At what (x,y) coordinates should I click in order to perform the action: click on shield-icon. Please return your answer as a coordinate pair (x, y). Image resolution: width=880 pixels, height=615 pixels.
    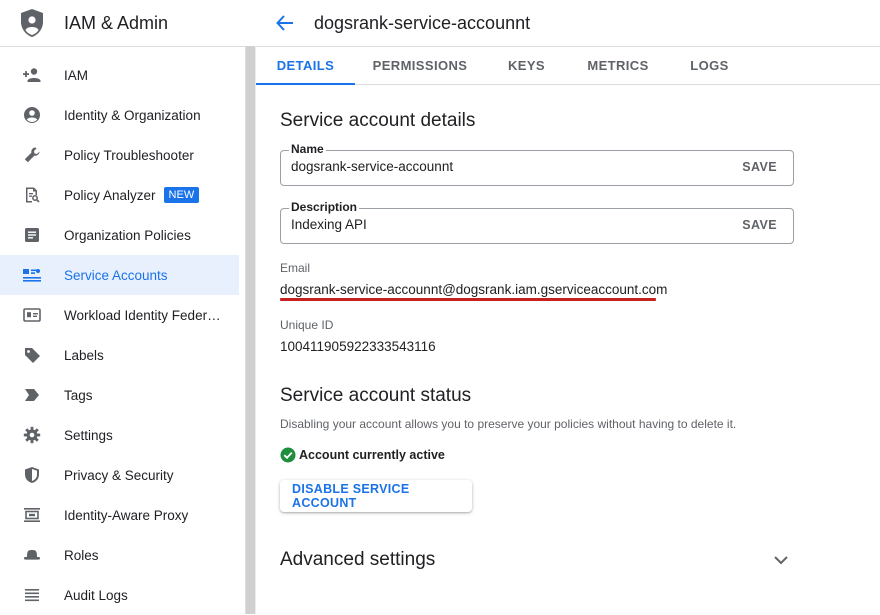
    Looking at the image, I should click on (32, 475).